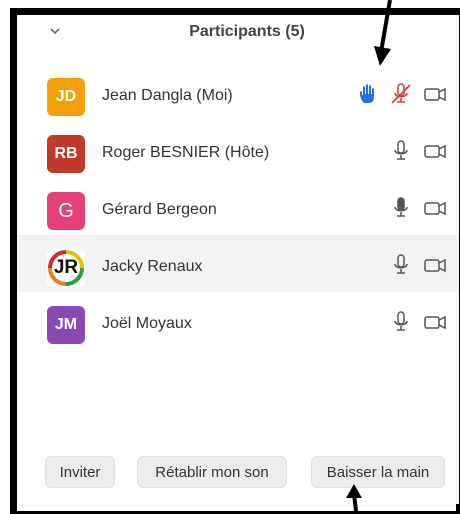 Image resolution: width=460 pixels, height=514 pixels. Describe the element at coordinates (401, 94) in the screenshot. I see `mic-muted-icon` at that location.